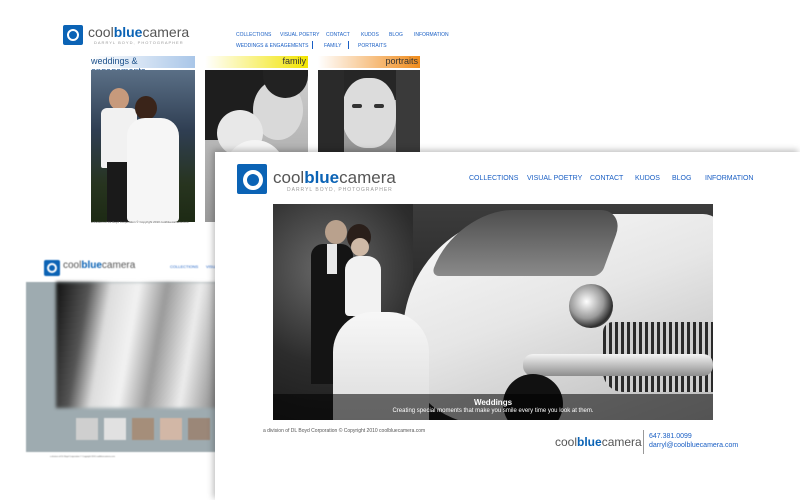 This screenshot has height=500, width=800. I want to click on hero-caption-title: Weddings, so click(493, 402).